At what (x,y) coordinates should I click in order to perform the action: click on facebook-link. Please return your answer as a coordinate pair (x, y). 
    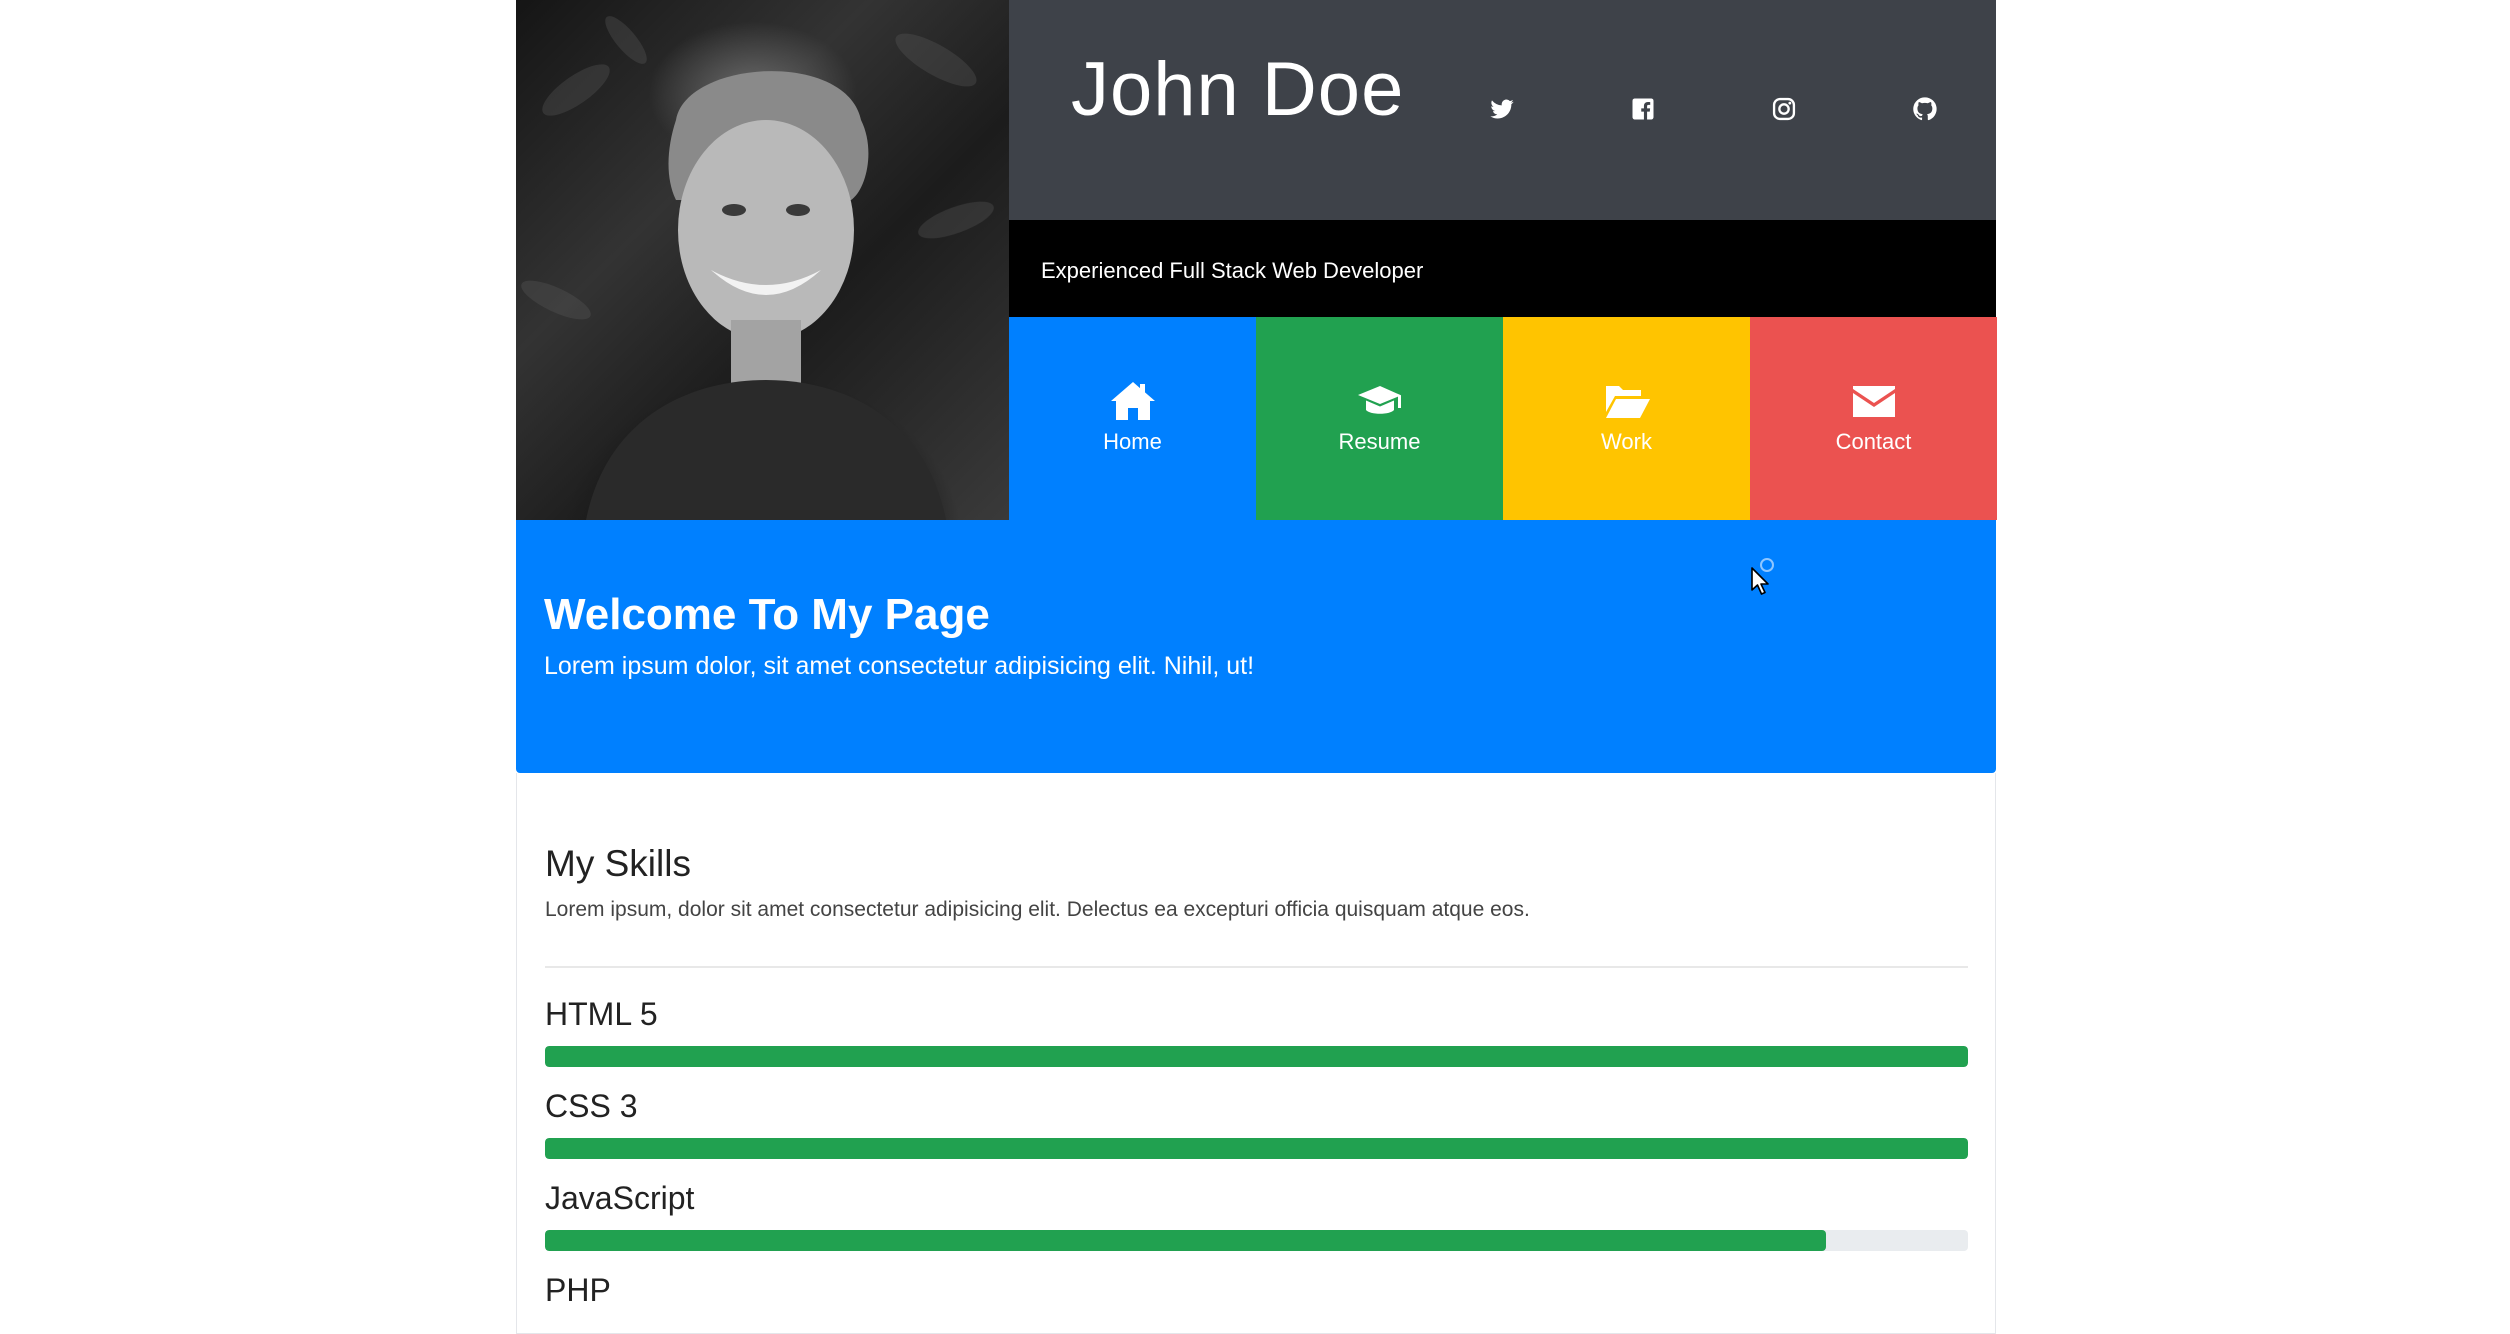
    Looking at the image, I should click on (1643, 109).